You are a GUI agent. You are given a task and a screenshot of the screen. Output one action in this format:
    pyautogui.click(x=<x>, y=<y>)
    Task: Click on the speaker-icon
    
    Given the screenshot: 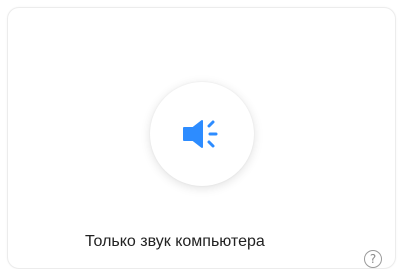 What is the action you would take?
    pyautogui.click(x=202, y=134)
    